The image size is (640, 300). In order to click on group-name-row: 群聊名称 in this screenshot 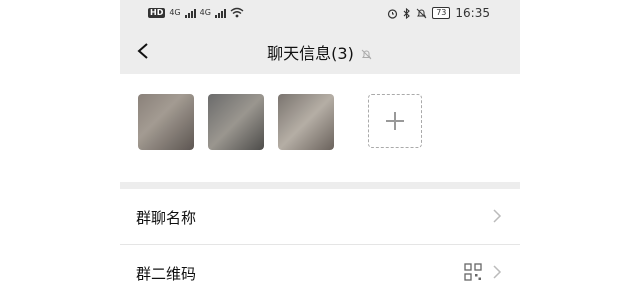, I will do `click(320, 217)`.